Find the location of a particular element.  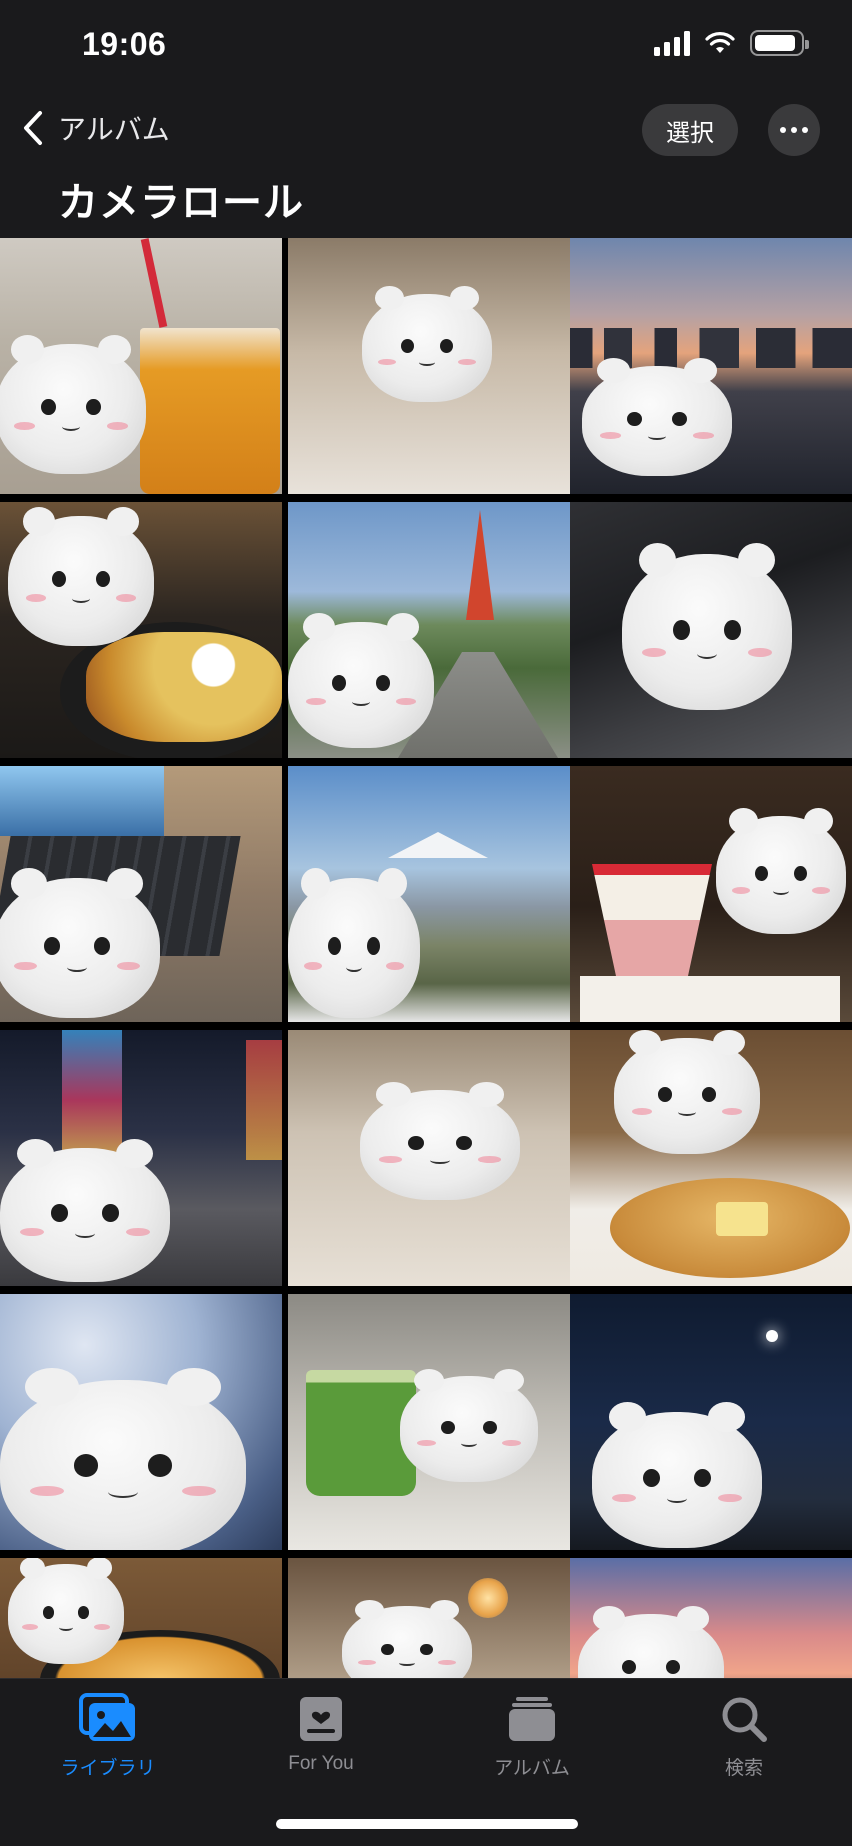

tab-library: ライブラリ is located at coordinates (108, 1736).